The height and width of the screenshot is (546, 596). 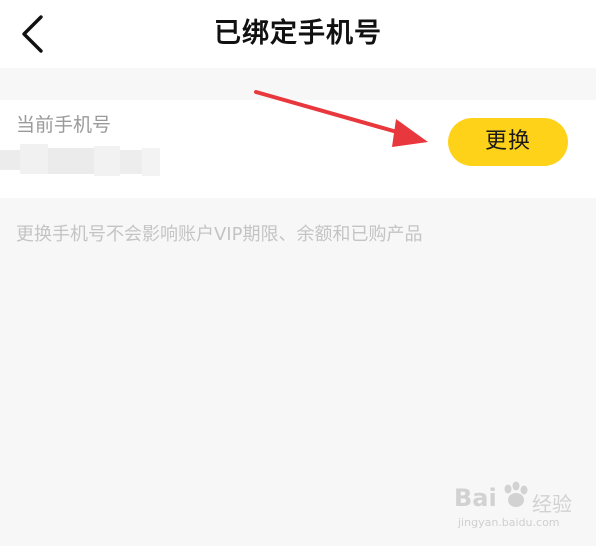 What do you see at coordinates (508, 142) in the screenshot?
I see `change-phone-button: 更换` at bounding box center [508, 142].